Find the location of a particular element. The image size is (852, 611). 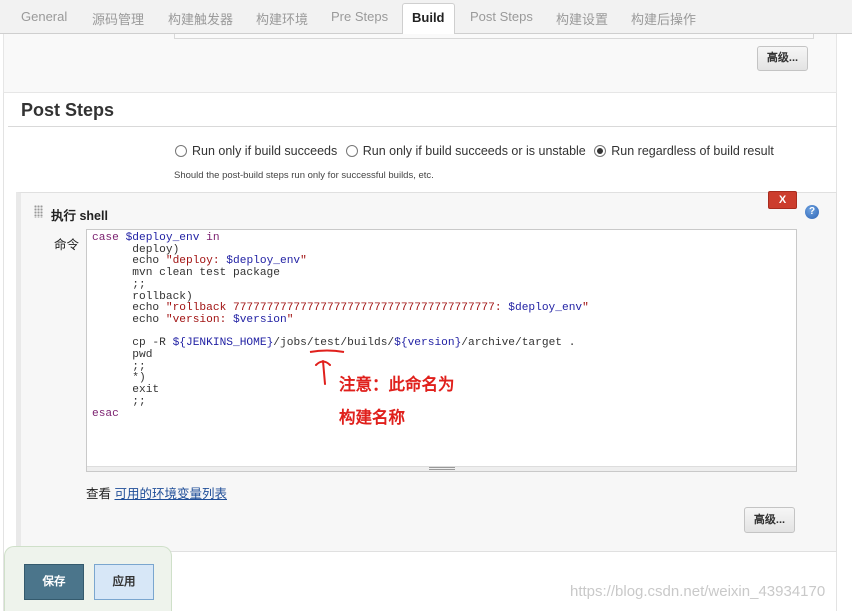

annotation-arrow-icon is located at coordinates (323, 372).